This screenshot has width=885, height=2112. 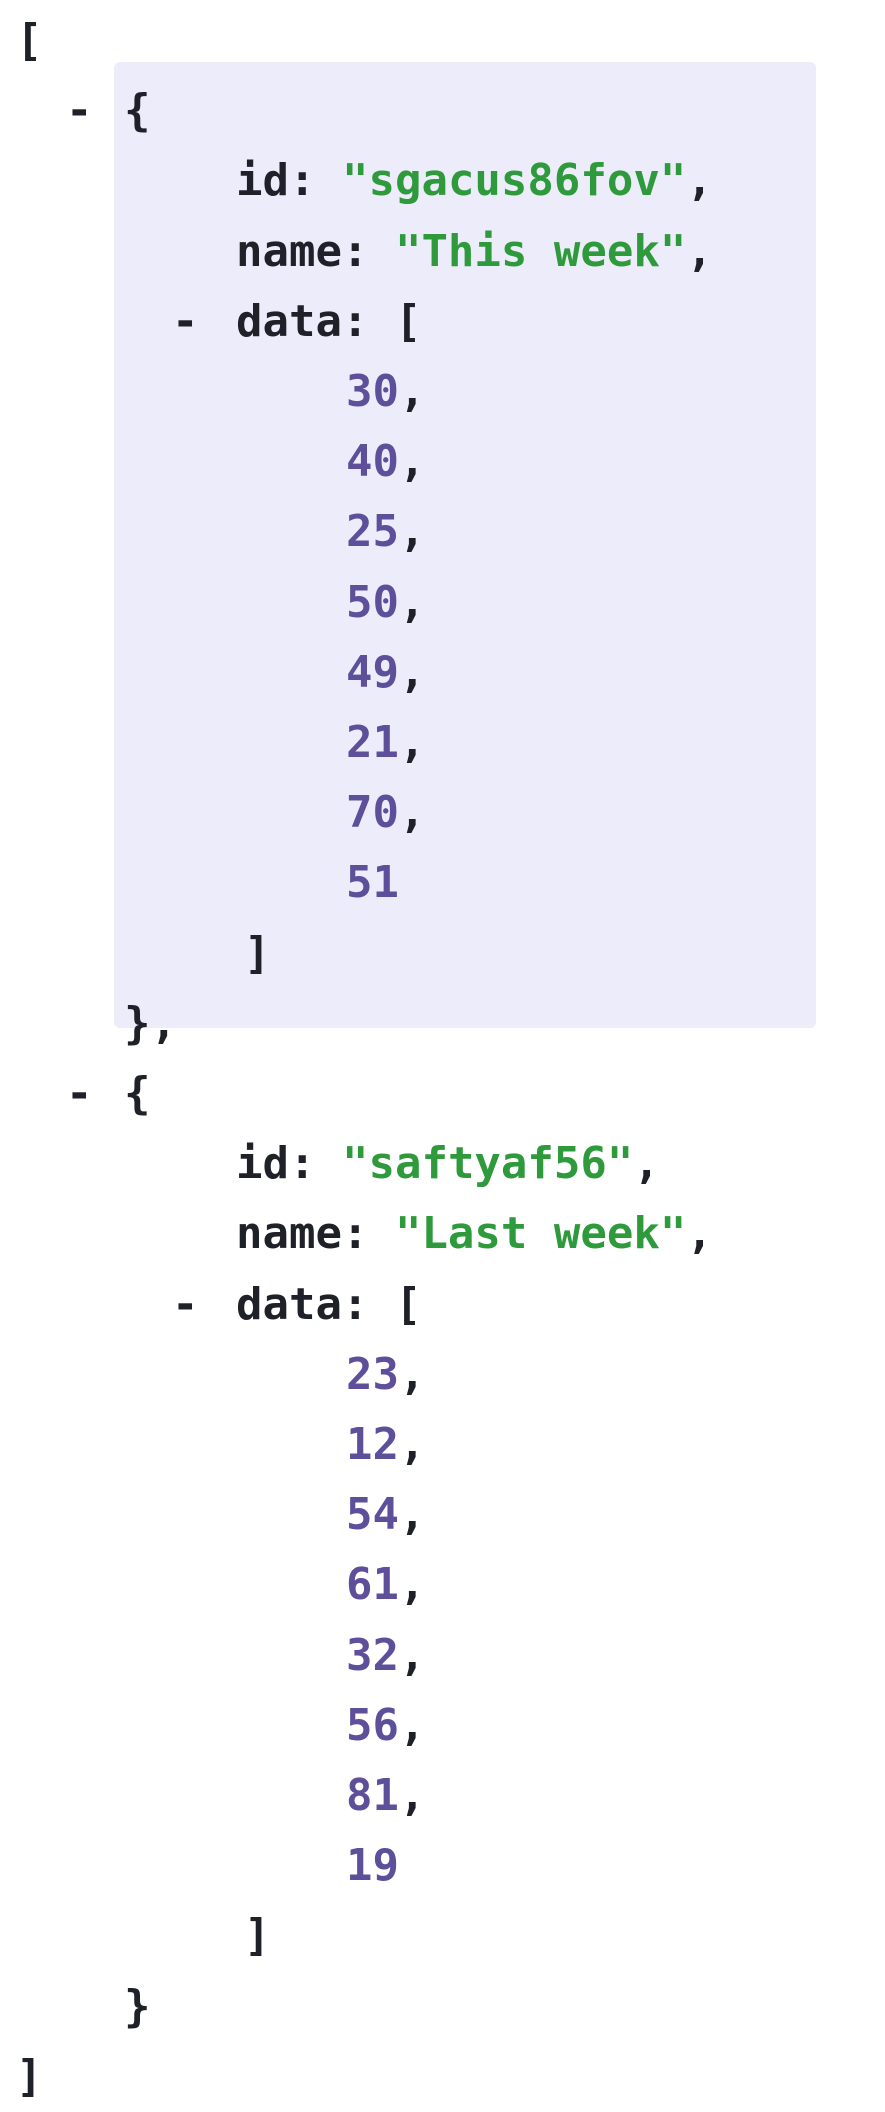 I want to click on root-array-close: ], so click(x=29, y=2077).